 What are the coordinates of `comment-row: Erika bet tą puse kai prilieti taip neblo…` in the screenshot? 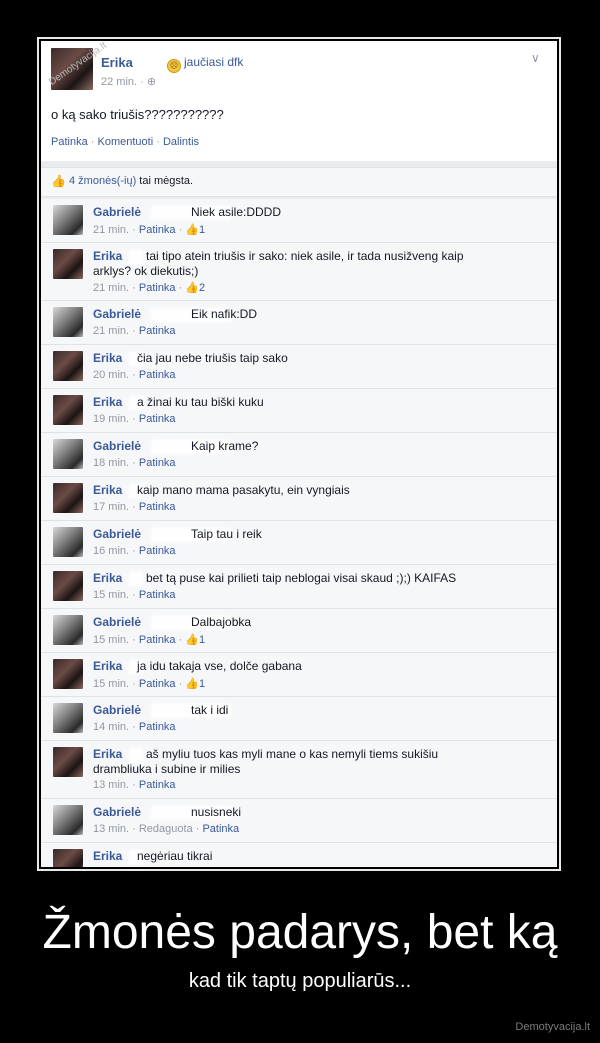 It's located at (299, 587).